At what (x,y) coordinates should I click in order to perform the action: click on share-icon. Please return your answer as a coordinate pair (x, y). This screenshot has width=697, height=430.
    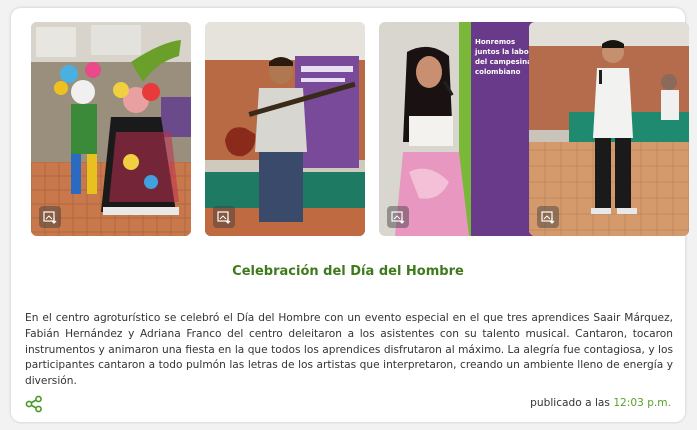
    Looking at the image, I should click on (34, 404).